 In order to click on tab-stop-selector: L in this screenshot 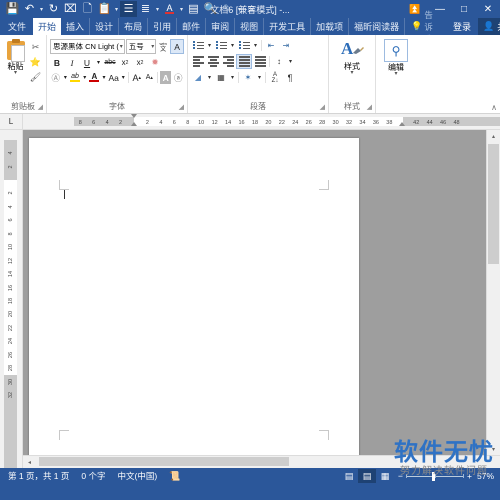, I will do `click(11, 121)`.